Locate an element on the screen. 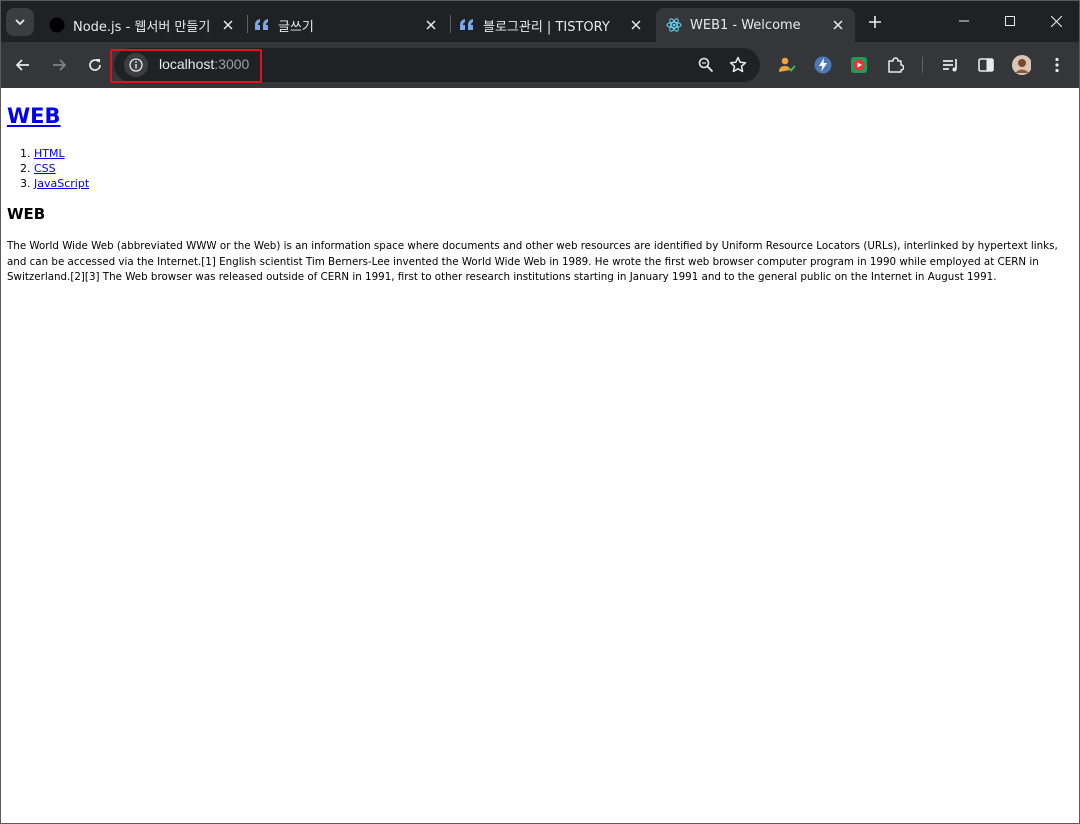 This screenshot has width=1080, height=824. url-host: localhost is located at coordinates (187, 64).